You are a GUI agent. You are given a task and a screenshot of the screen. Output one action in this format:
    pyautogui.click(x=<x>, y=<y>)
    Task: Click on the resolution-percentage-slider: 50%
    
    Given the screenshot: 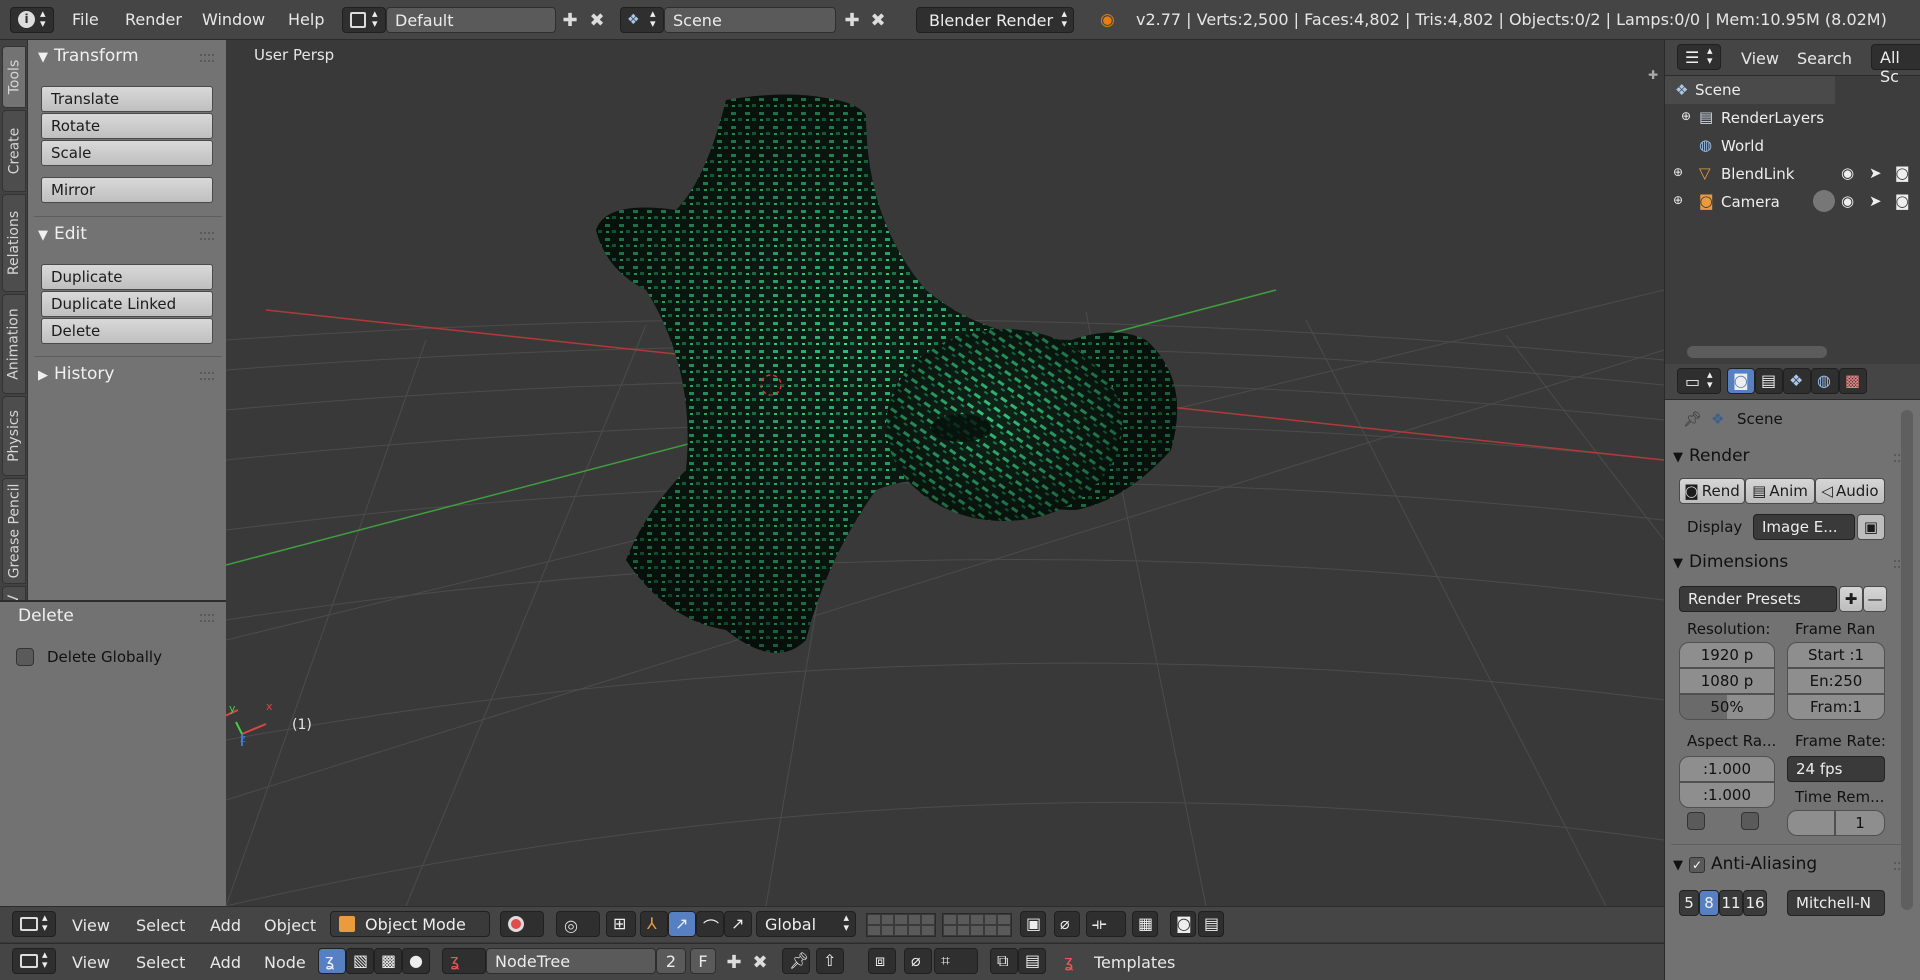 What is the action you would take?
    pyautogui.click(x=1727, y=707)
    